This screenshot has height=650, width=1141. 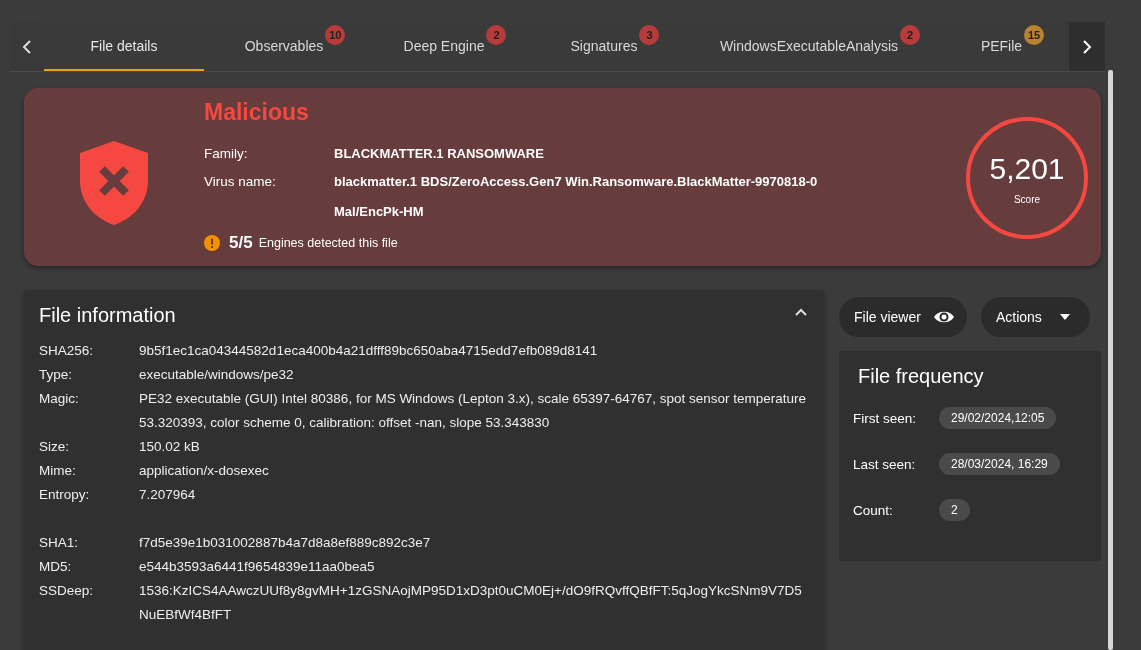 What do you see at coordinates (241, 243) in the screenshot?
I see `detection-count: 5/5` at bounding box center [241, 243].